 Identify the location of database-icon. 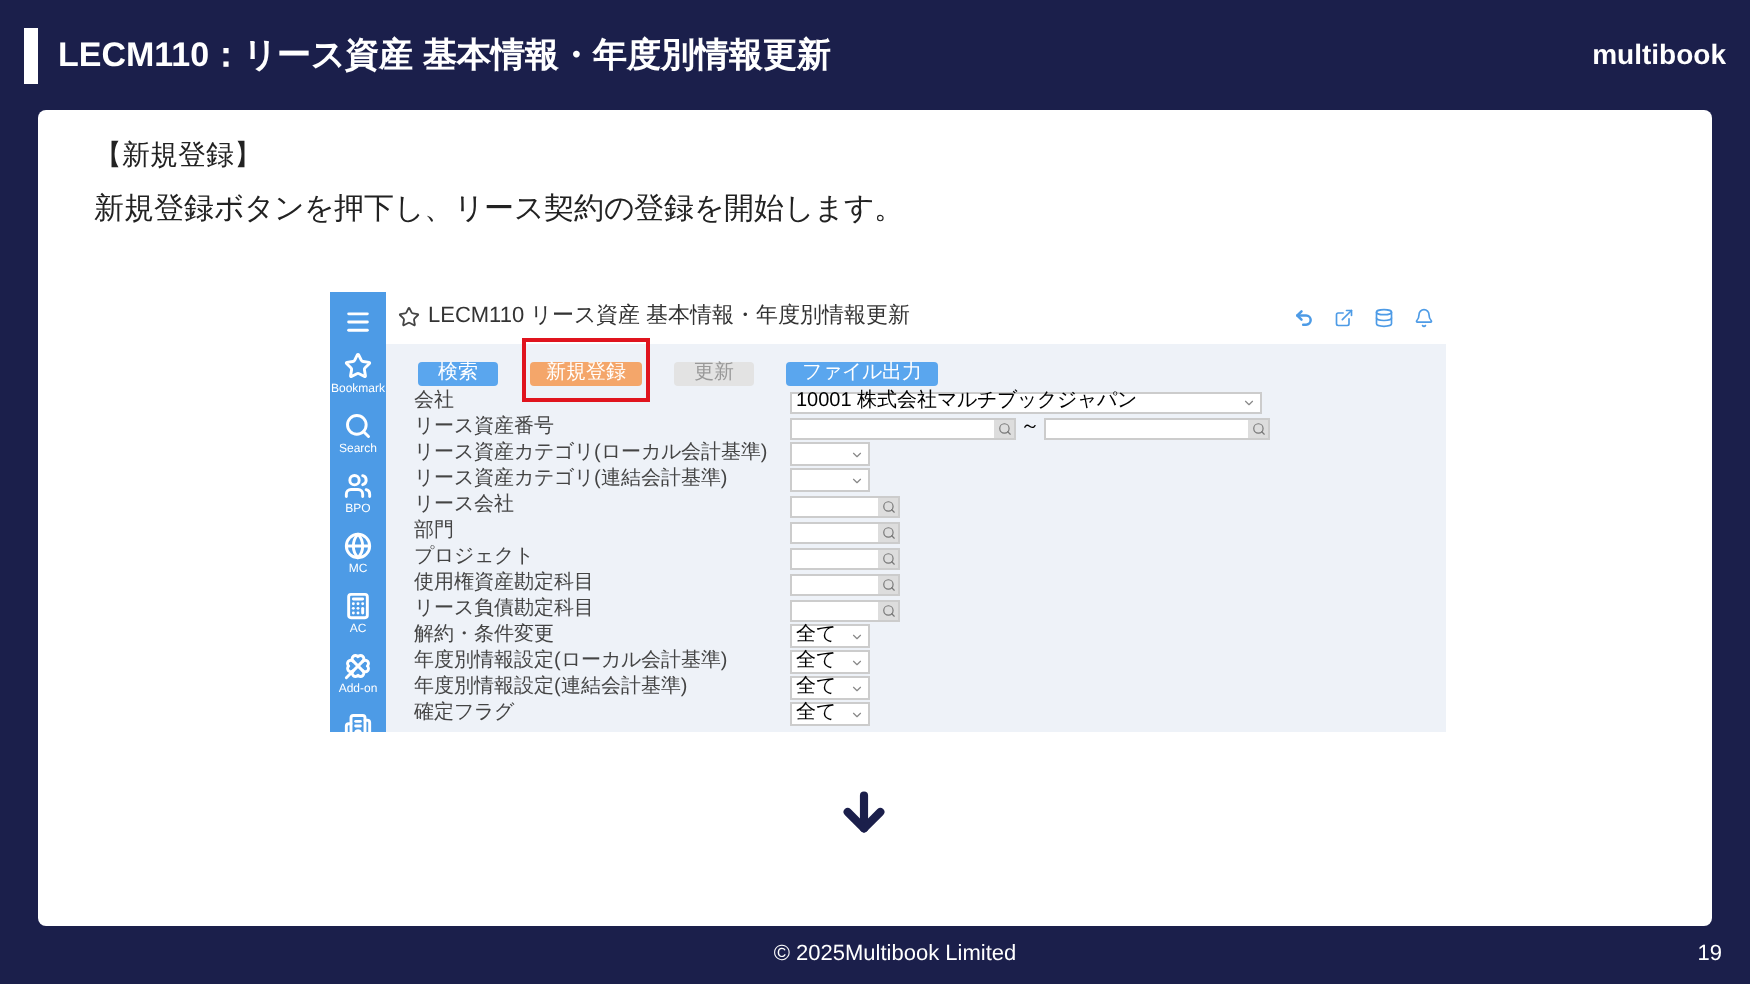
(1384, 317).